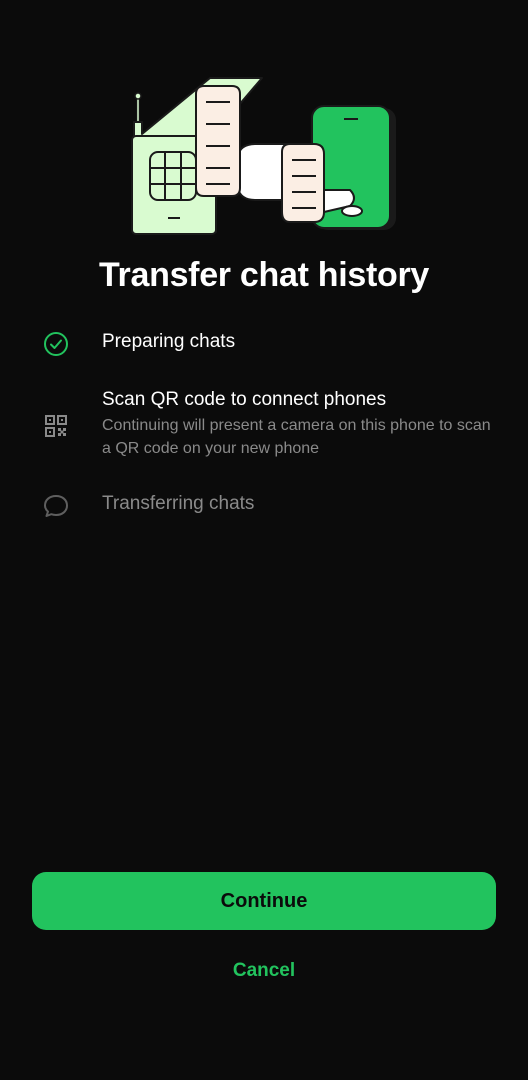 This screenshot has width=528, height=1080. What do you see at coordinates (264, 275) in the screenshot?
I see `page-title: Transfer chat history` at bounding box center [264, 275].